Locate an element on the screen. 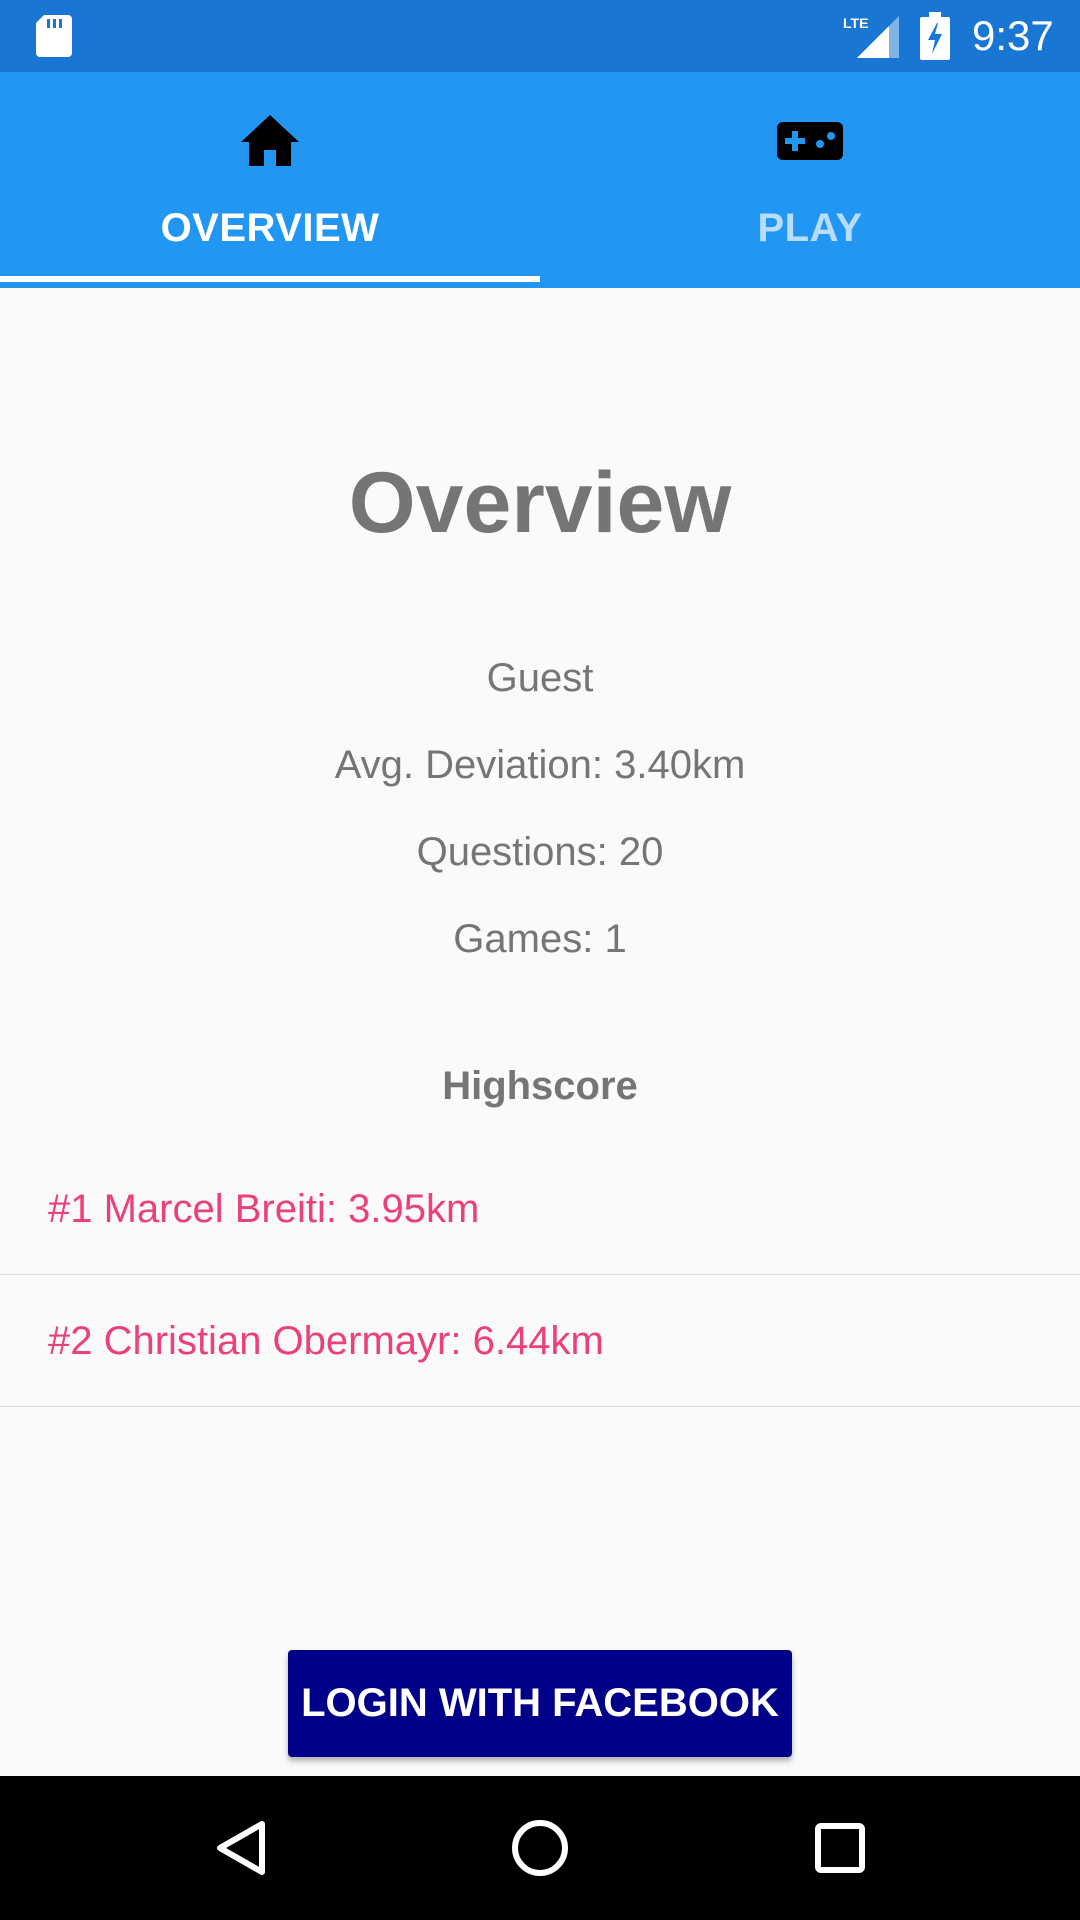  recents-icon is located at coordinates (840, 1848).